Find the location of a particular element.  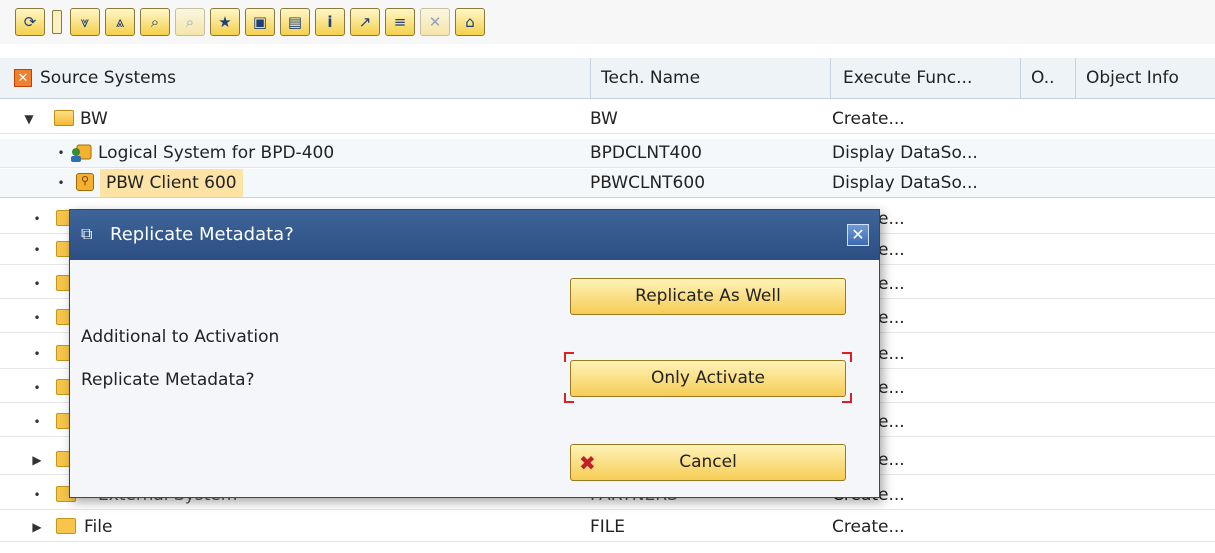

info-icon: i is located at coordinates (330, 21).